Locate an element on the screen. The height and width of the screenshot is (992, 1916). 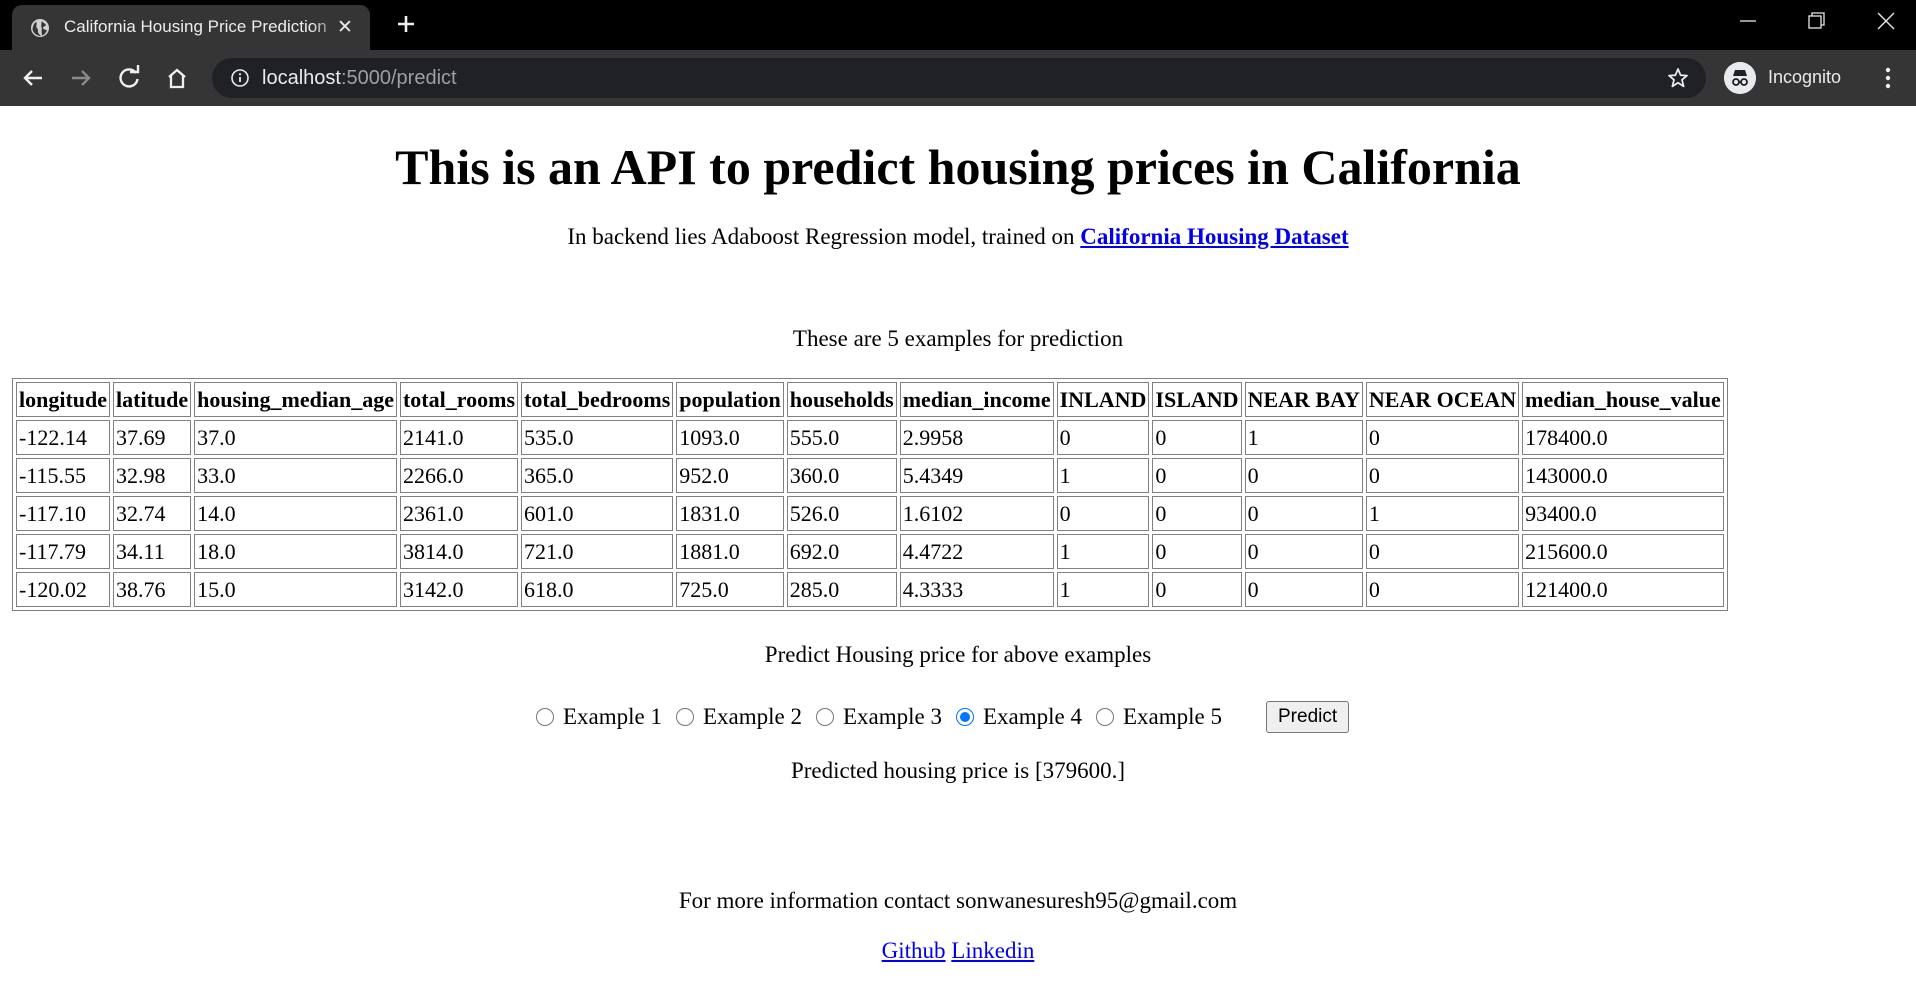
table-cell: 601.0 is located at coordinates (597, 513).